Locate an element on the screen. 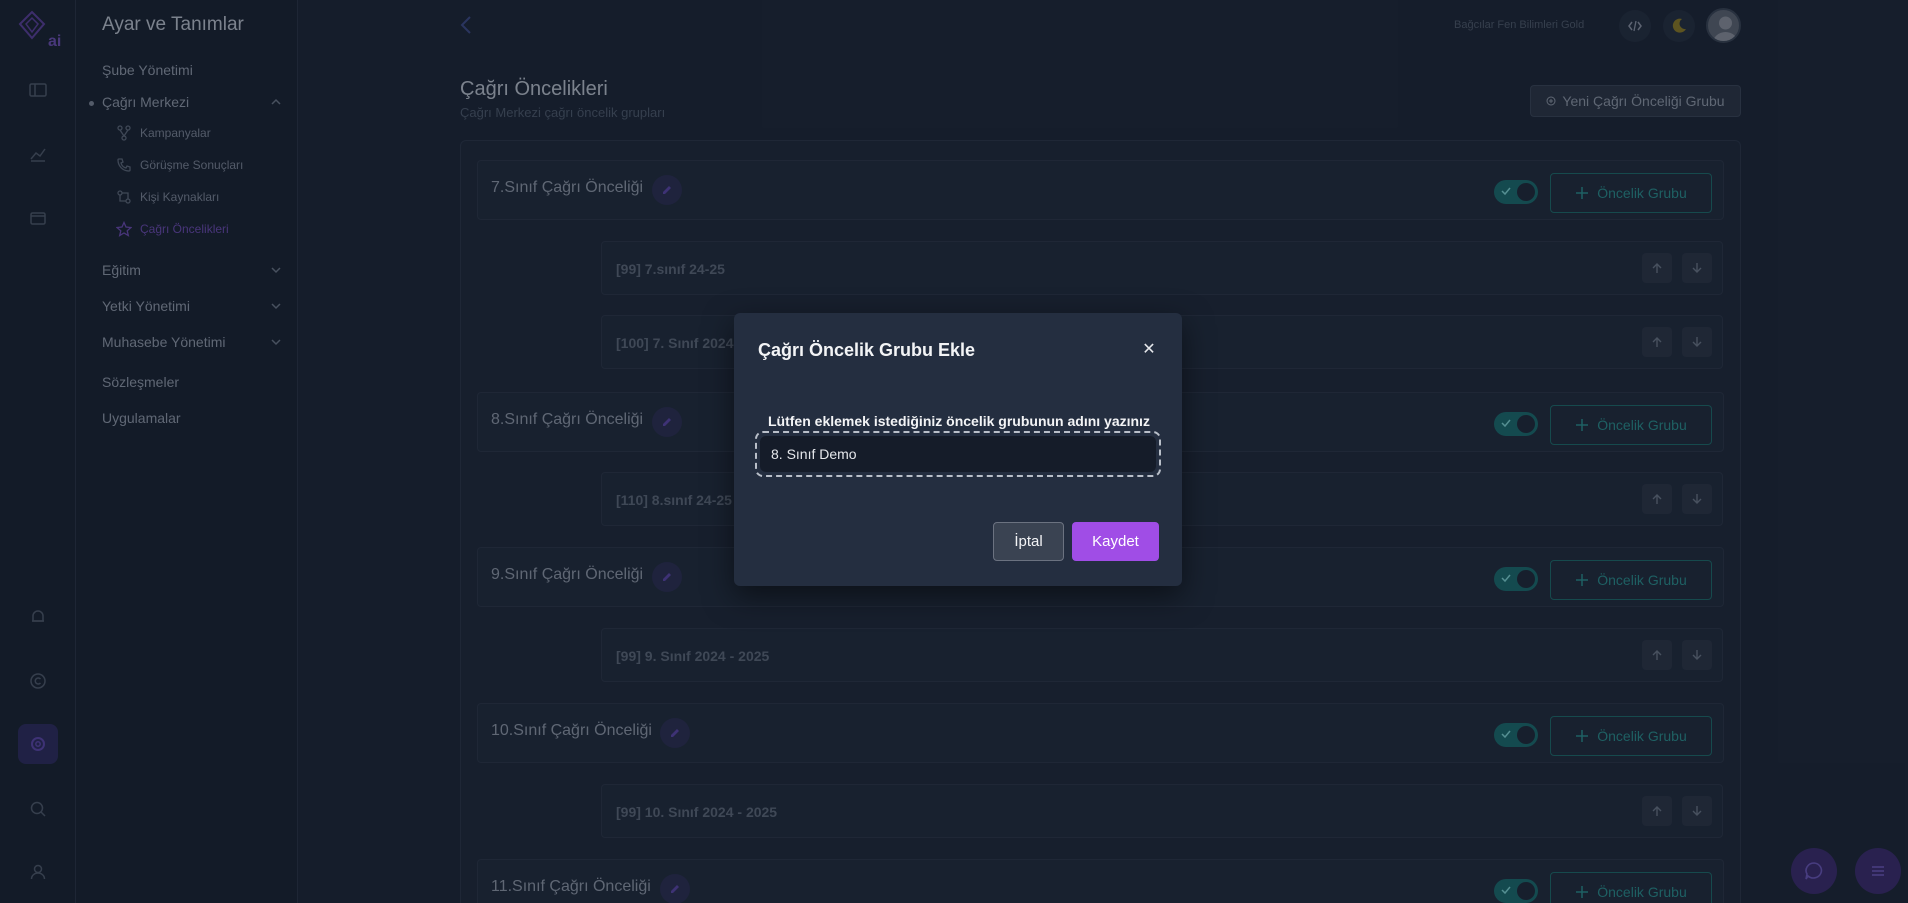  modal-title: Çağrı Öncelik Grubu Ekle is located at coordinates (867, 350).